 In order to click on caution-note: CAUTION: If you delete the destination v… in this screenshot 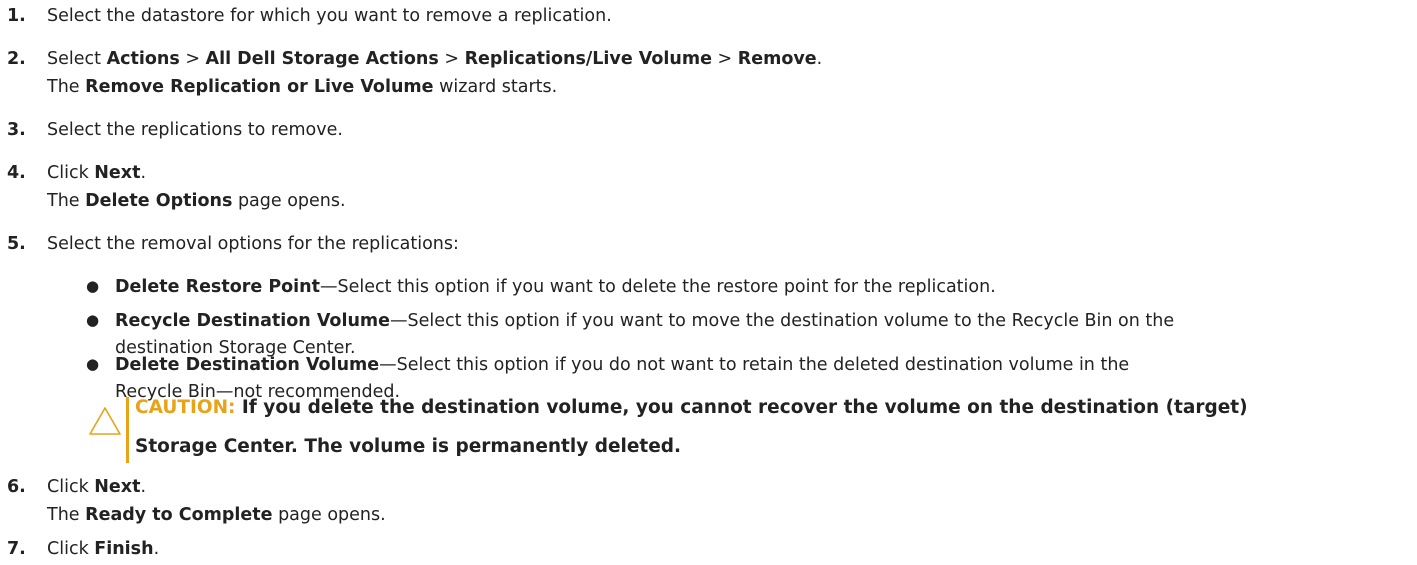, I will do `click(752, 432)`.